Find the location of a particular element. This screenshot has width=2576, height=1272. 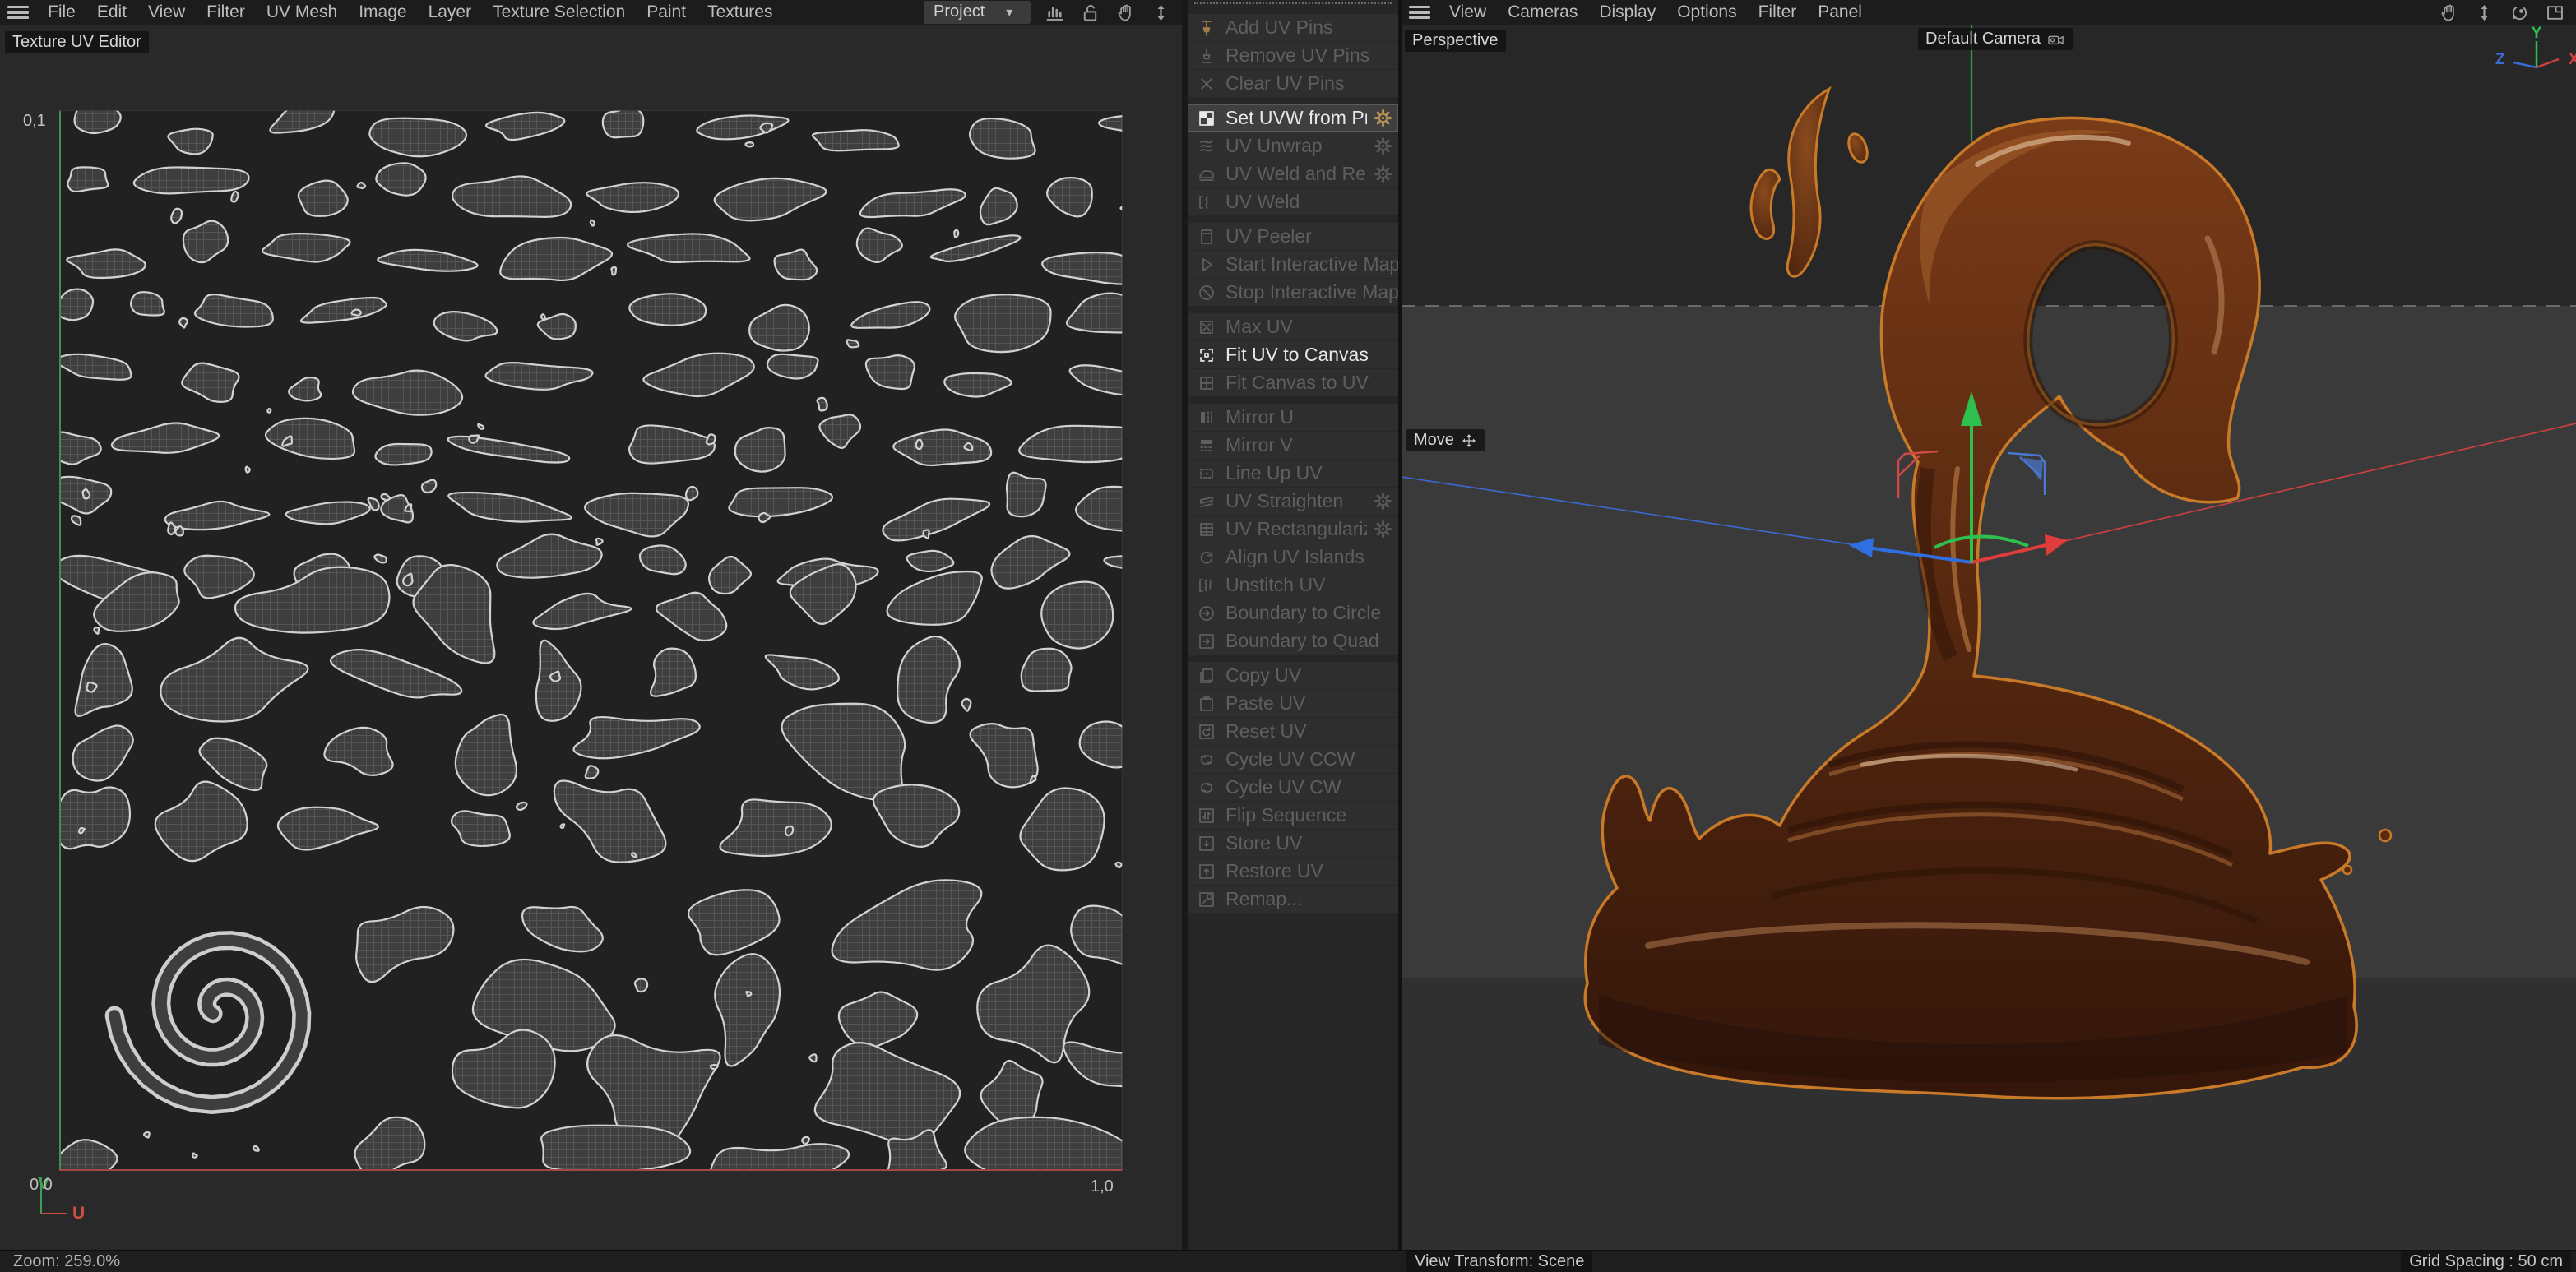

cmd-item-align-uv-islands: Align UV Islands is located at coordinates (1293, 557).